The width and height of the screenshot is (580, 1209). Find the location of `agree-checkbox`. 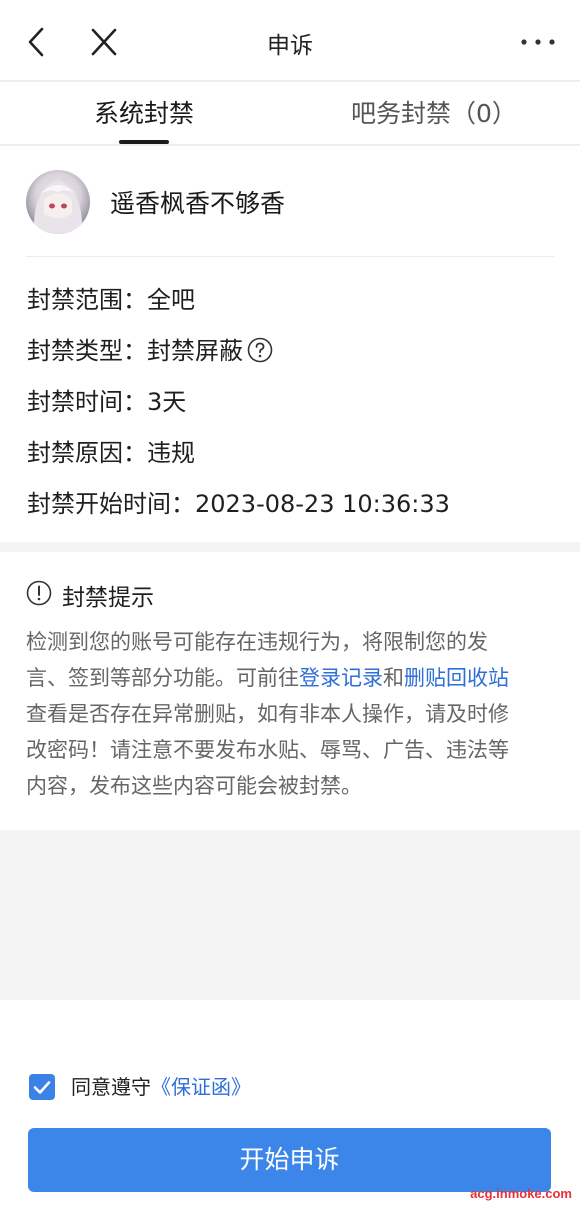

agree-checkbox is located at coordinates (42, 1087).